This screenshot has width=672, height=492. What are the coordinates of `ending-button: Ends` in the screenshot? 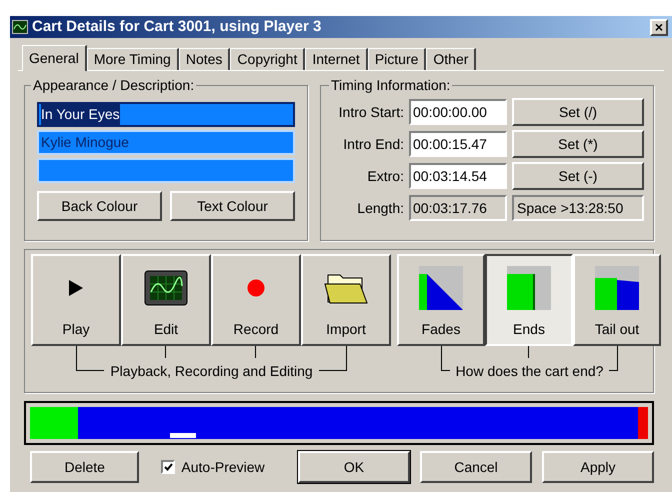 It's located at (529, 300).